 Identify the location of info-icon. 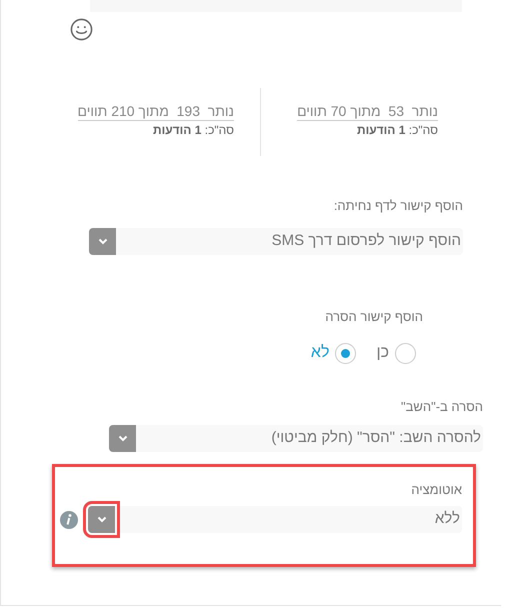
(69, 519).